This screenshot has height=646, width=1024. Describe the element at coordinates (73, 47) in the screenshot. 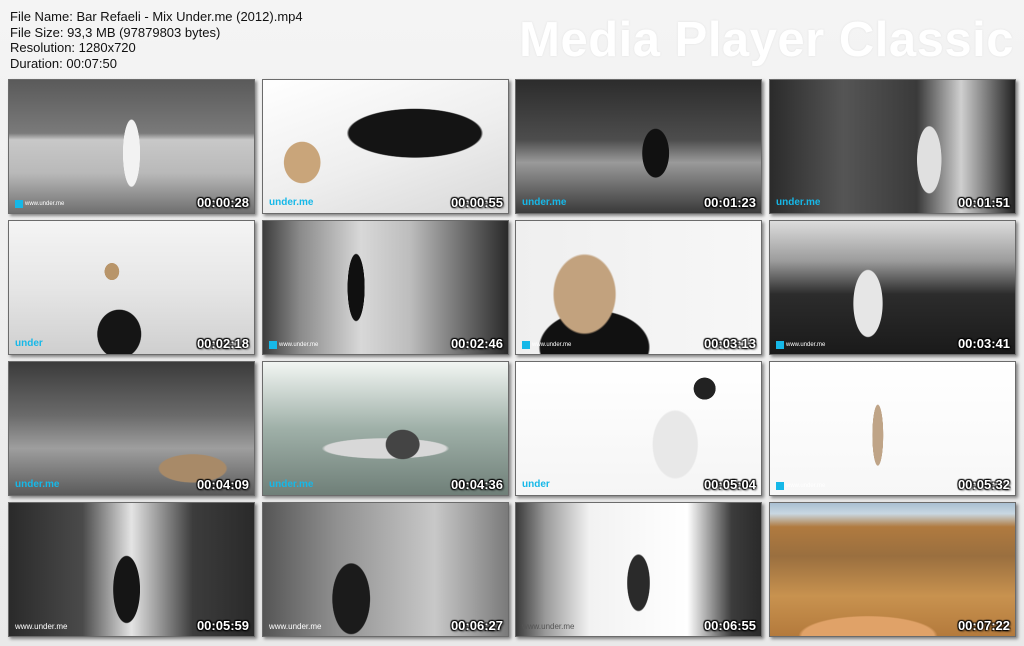

I see `resolution-text: Resolution: 1280x720` at that location.